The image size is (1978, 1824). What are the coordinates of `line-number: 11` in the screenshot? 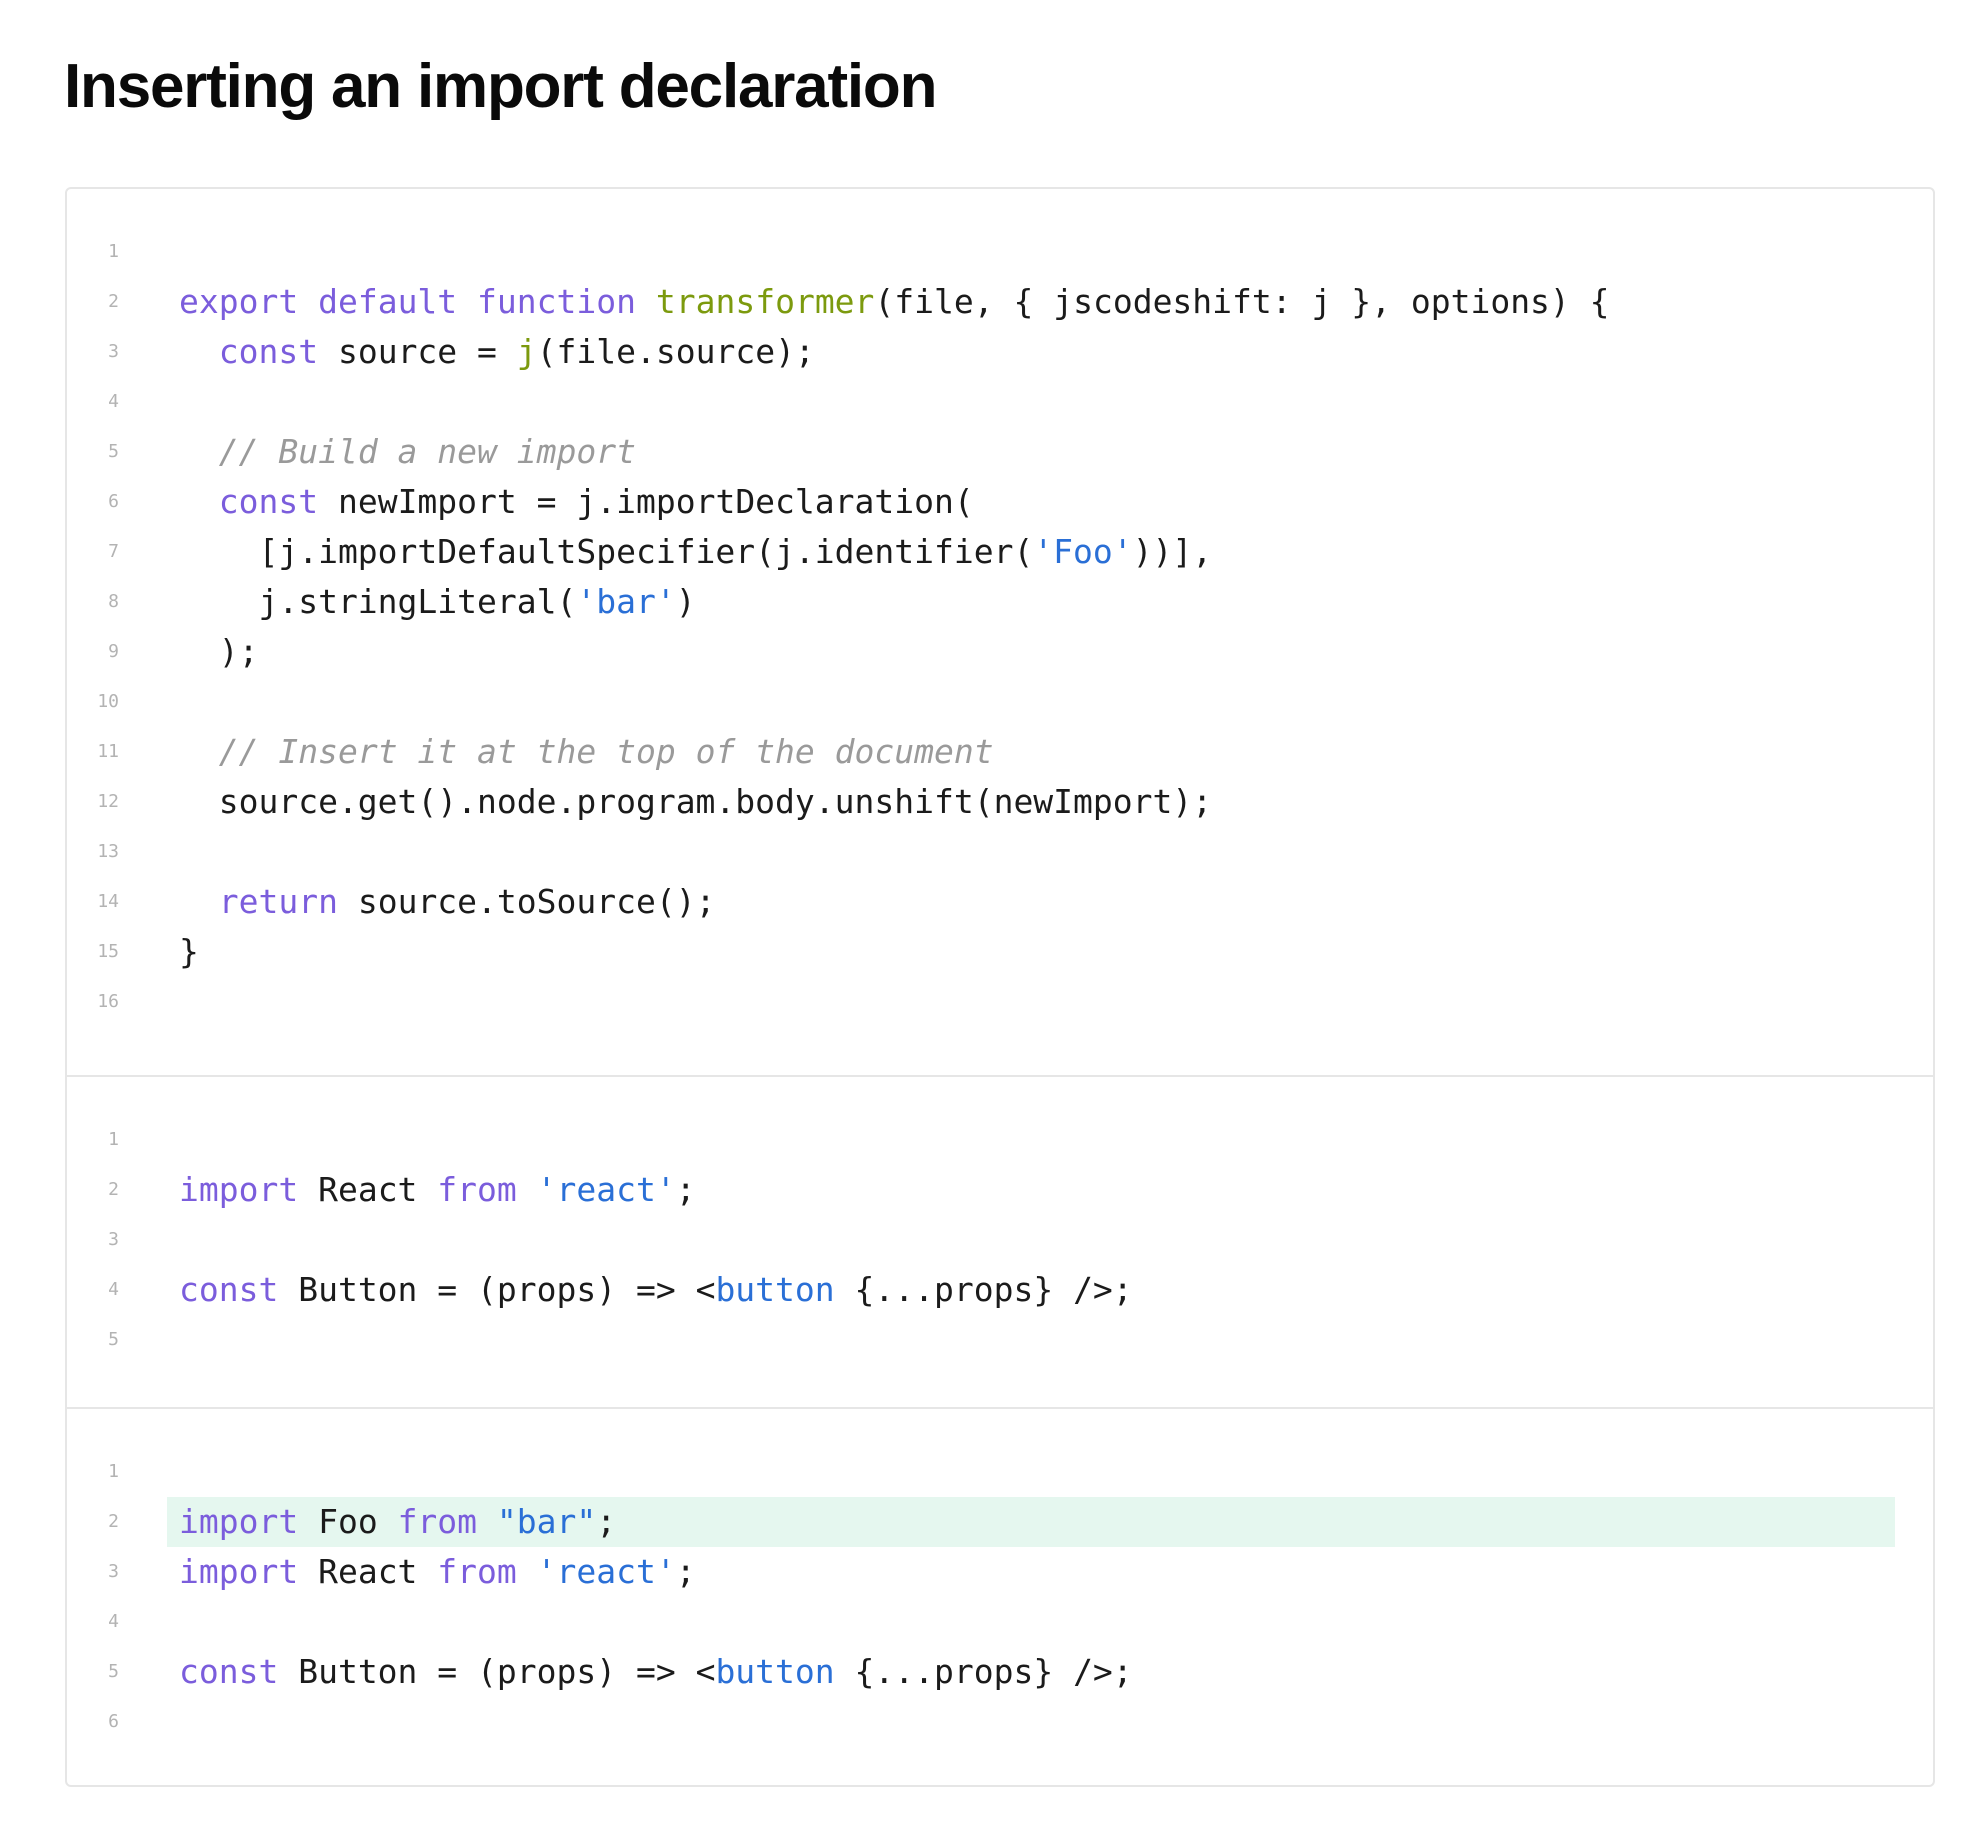 It's located at (108, 751).